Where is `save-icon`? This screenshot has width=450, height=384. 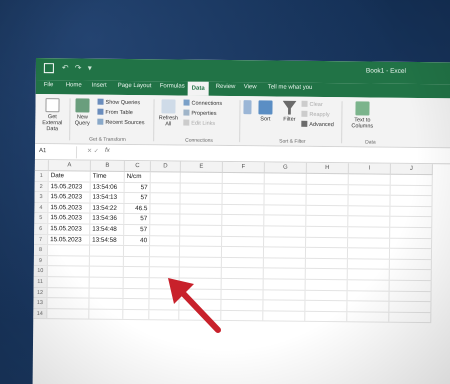 save-icon is located at coordinates (48, 68).